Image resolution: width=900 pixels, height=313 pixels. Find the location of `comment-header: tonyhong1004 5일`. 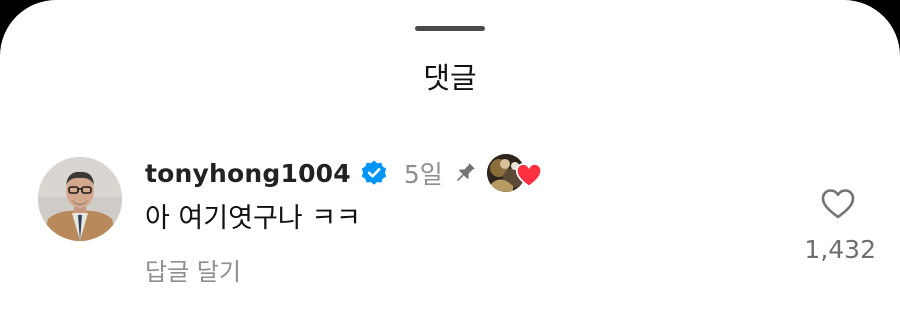

comment-header: tonyhong1004 5일 is located at coordinates (345, 173).